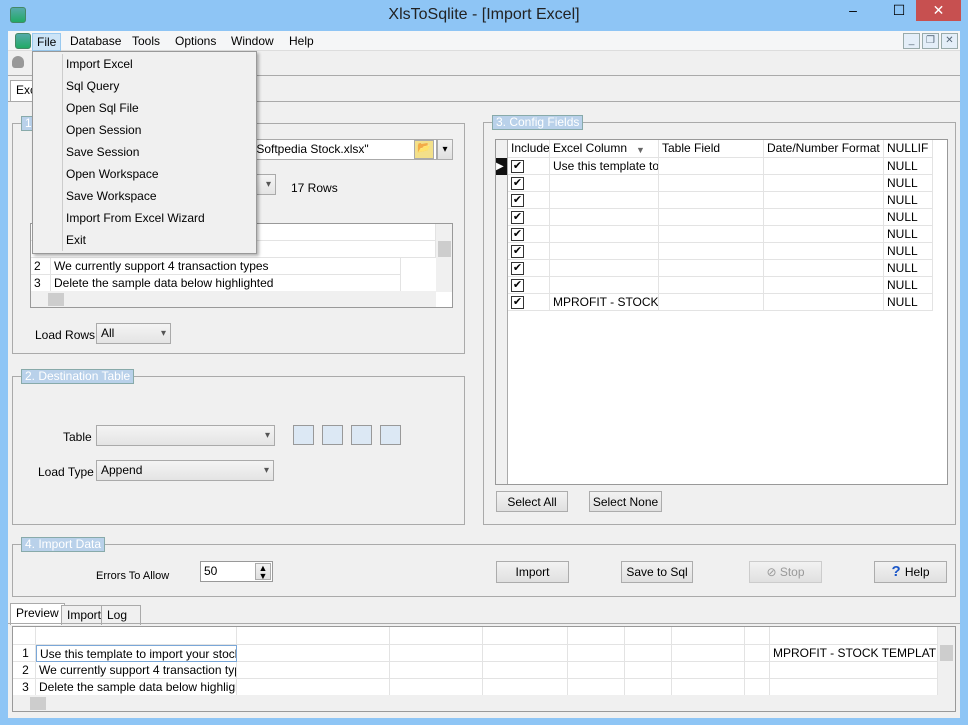 This screenshot has height=725, width=968. Describe the element at coordinates (625, 501) in the screenshot. I see `select-none-button: Select None` at that location.